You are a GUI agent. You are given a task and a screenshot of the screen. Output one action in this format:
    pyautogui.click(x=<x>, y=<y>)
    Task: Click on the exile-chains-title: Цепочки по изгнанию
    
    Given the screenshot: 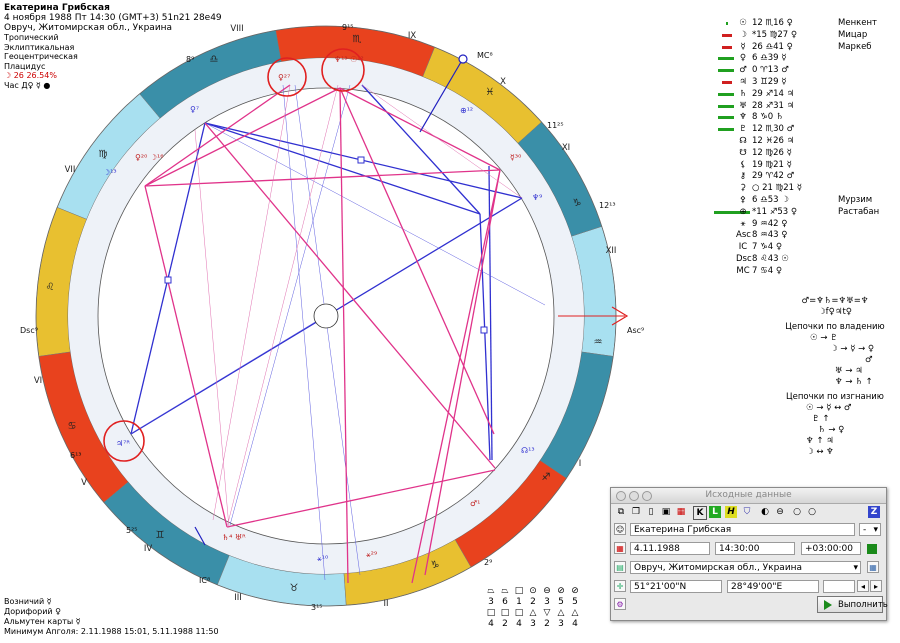 What is the action you would take?
    pyautogui.click(x=835, y=397)
    